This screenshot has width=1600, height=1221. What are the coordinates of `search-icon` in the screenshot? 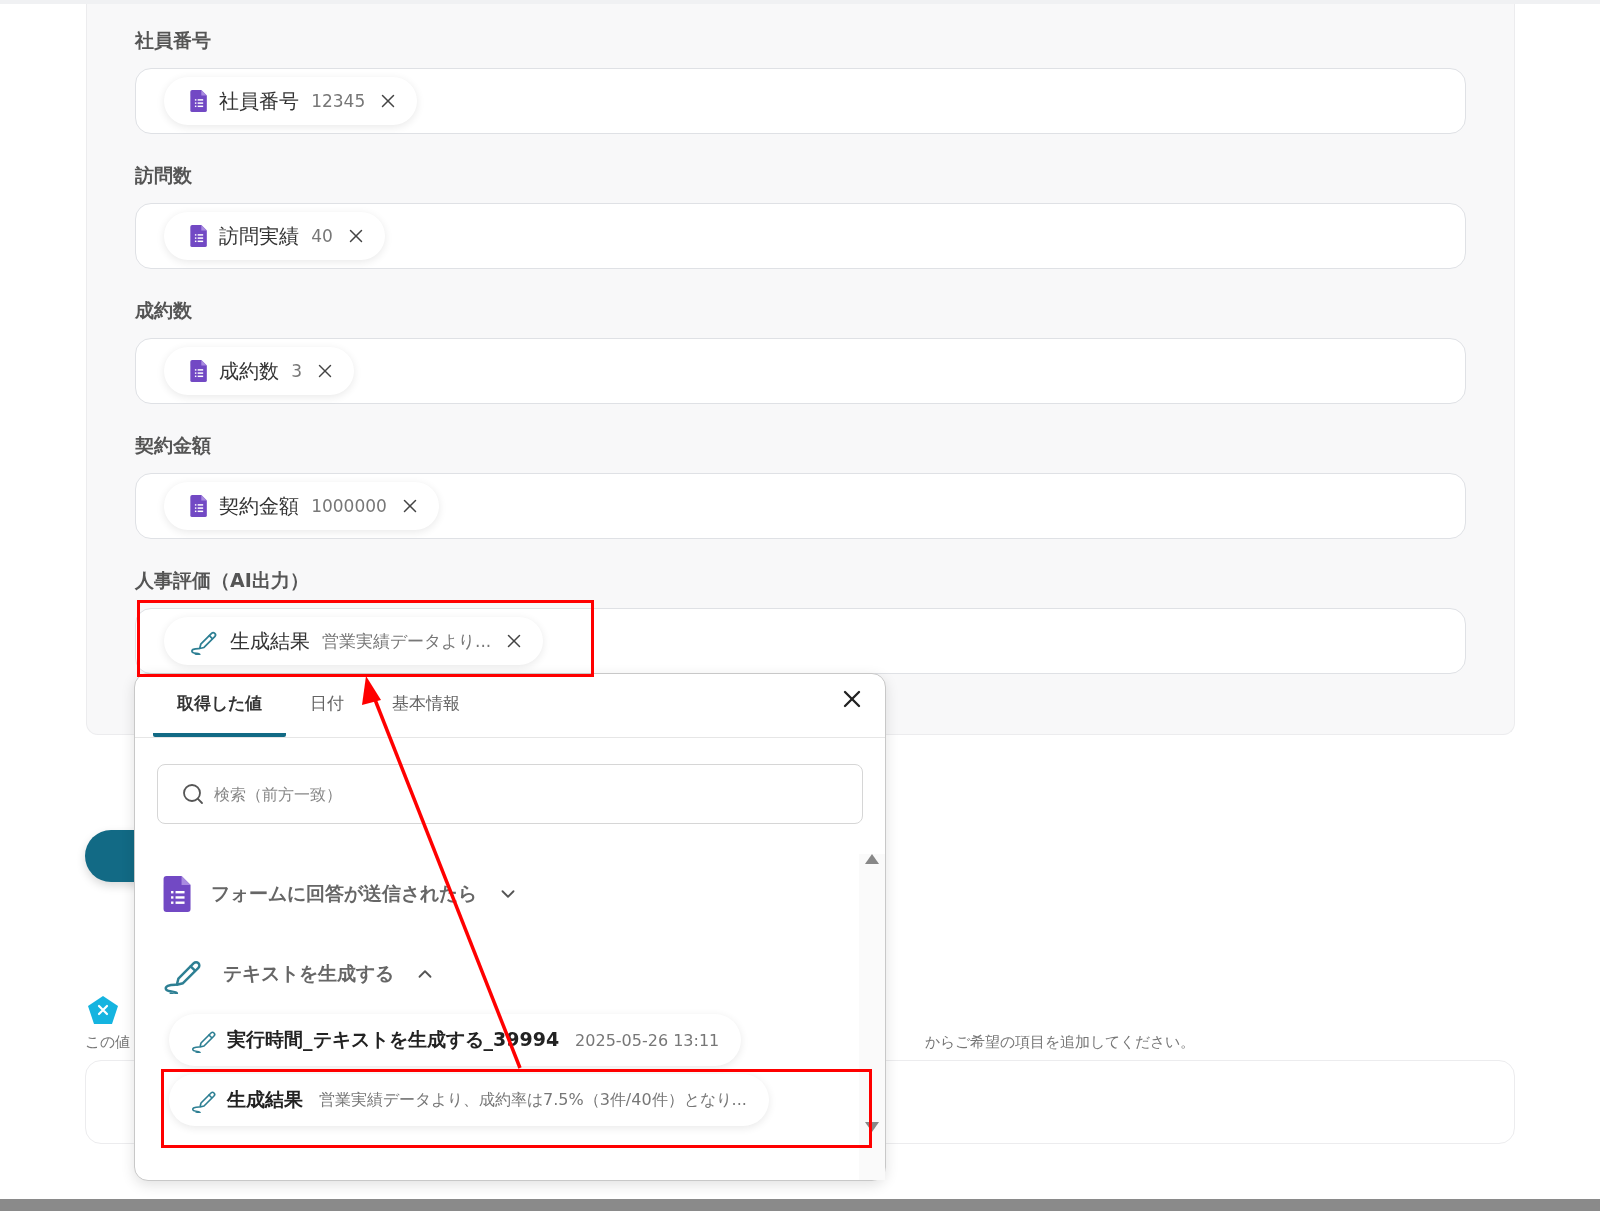 It's located at (193, 794).